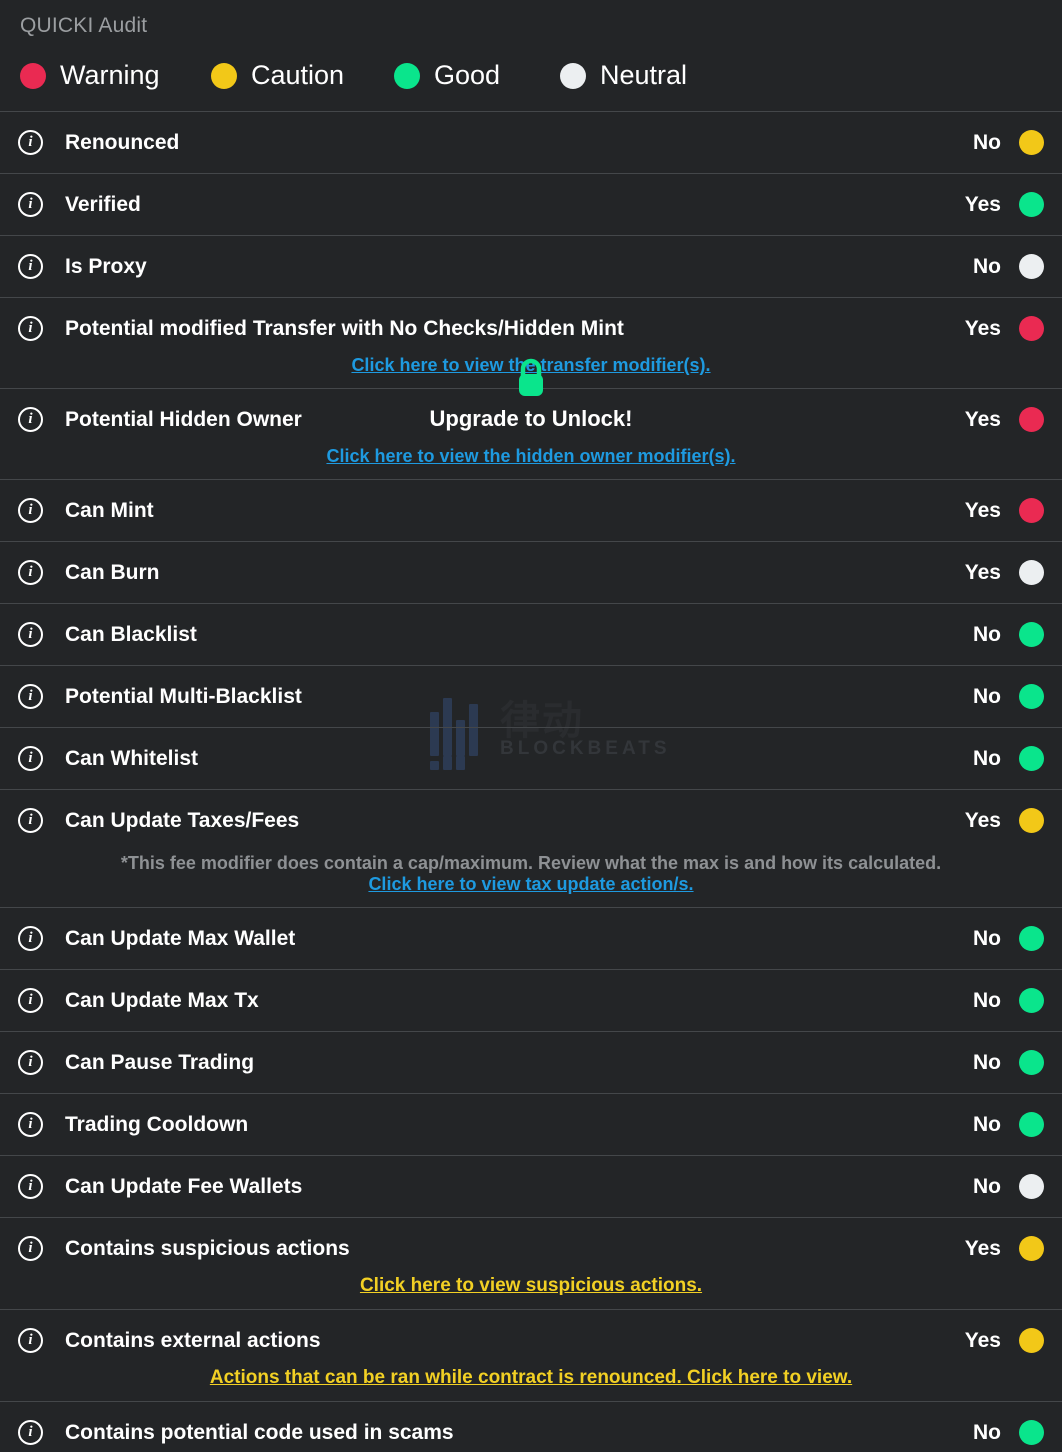  I want to click on legend-item-good: Good, so click(477, 75).